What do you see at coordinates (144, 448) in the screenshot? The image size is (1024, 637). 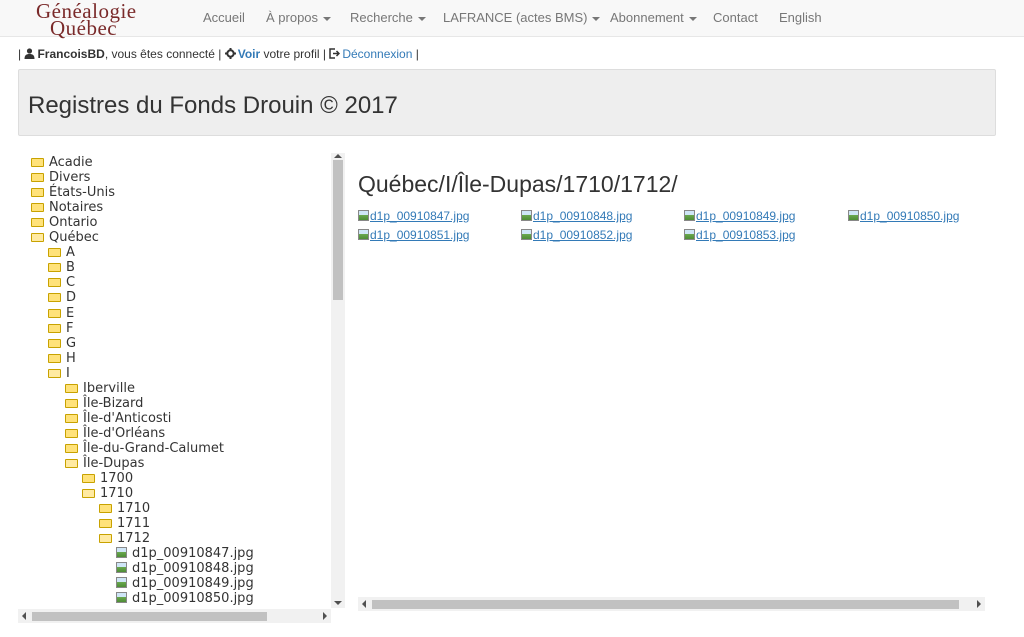 I see `tree-folder-item: Île-du-Grand-Calumet` at bounding box center [144, 448].